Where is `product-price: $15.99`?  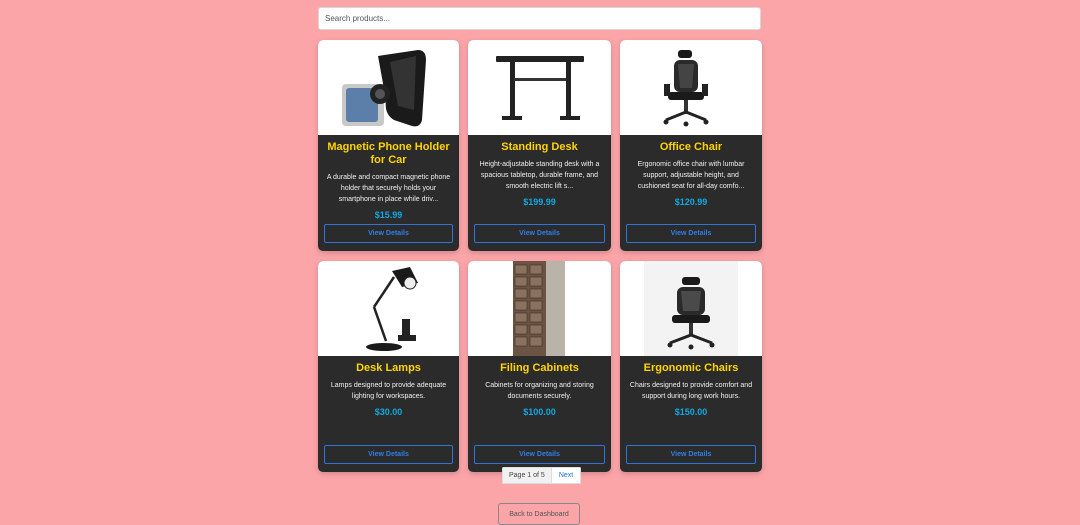
product-price: $15.99 is located at coordinates (388, 215).